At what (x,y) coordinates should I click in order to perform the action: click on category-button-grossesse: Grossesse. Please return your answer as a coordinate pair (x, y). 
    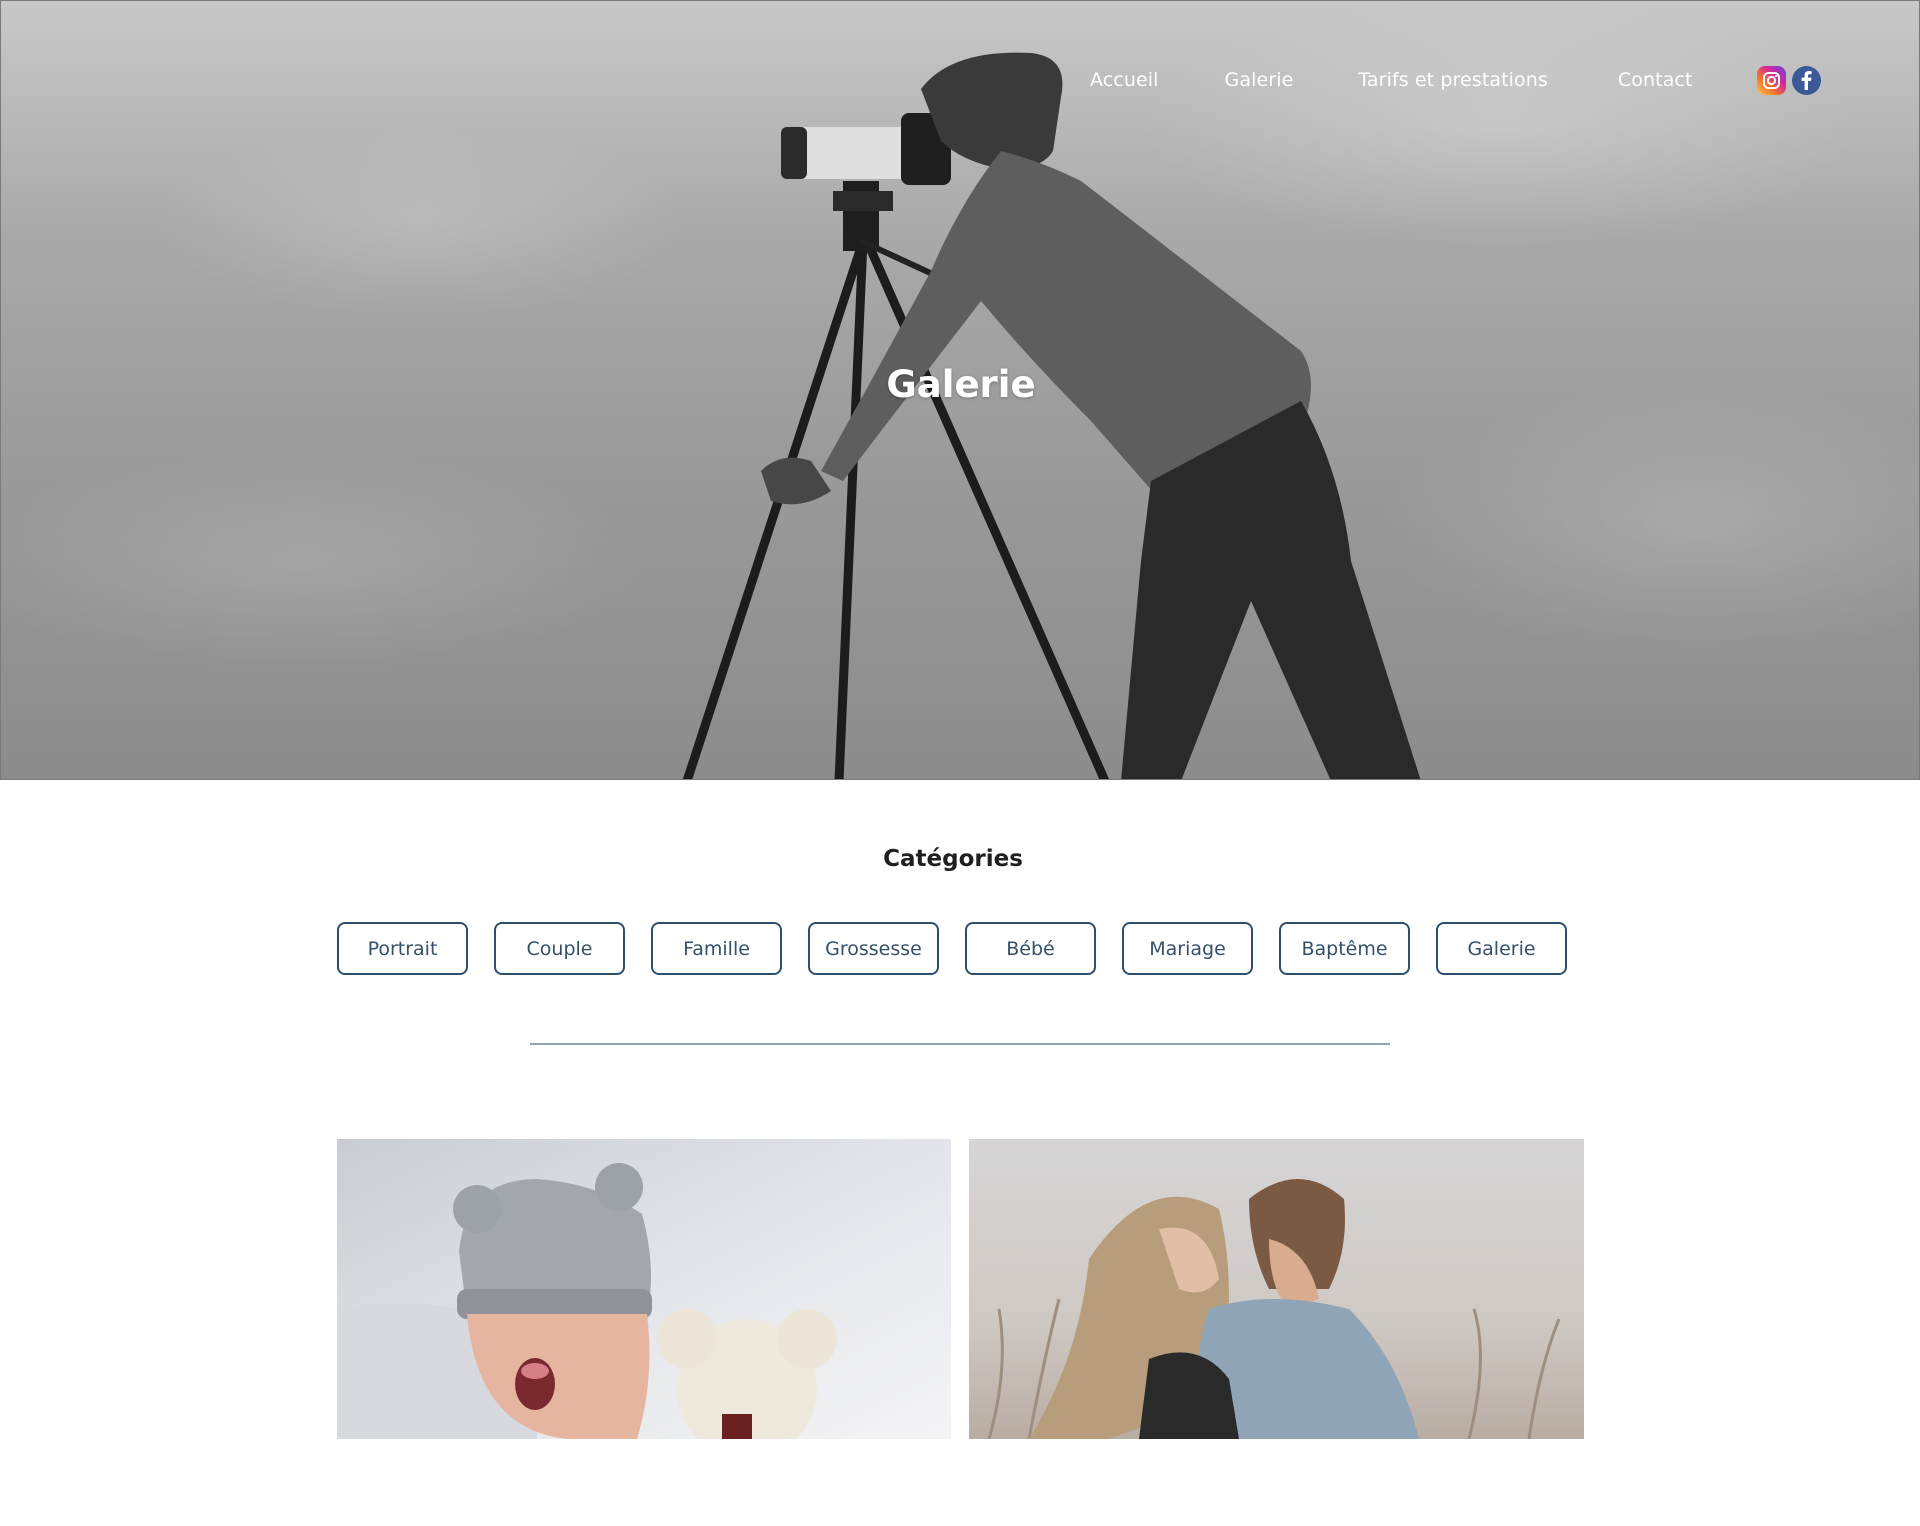
    Looking at the image, I should click on (873, 948).